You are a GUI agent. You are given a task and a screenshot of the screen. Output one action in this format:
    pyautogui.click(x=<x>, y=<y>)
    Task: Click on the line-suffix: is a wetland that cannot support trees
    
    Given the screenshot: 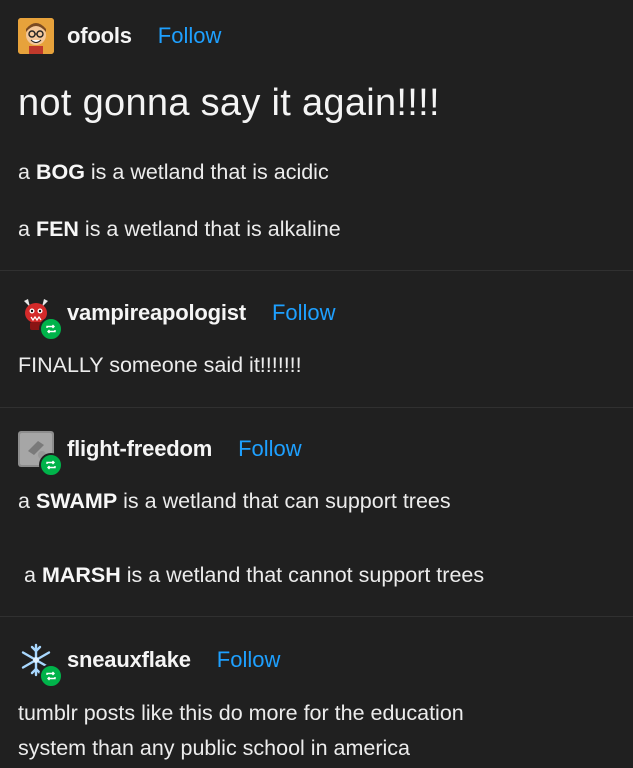 What is the action you would take?
    pyautogui.click(x=302, y=575)
    